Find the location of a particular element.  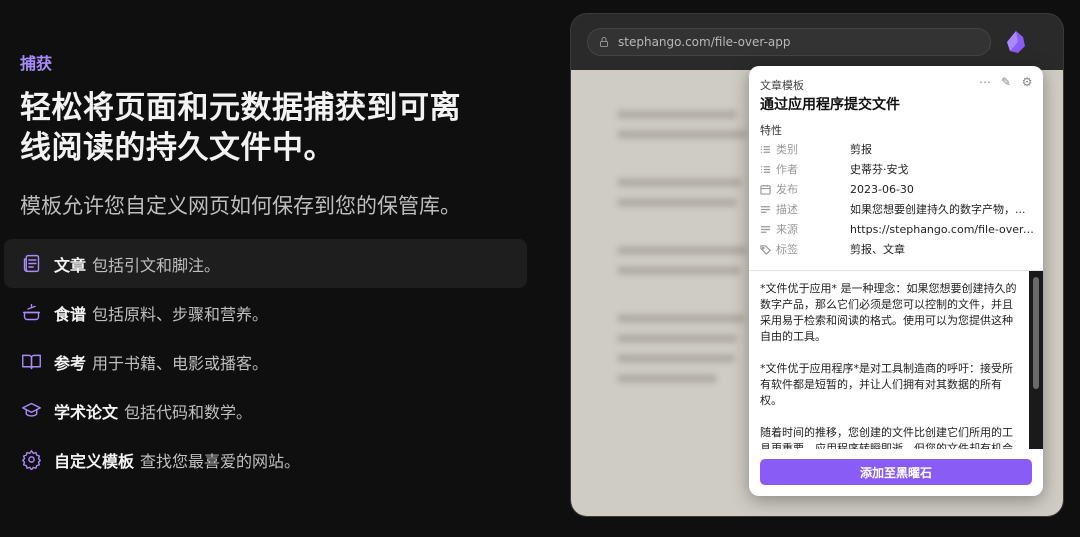

graduation-cap-icon is located at coordinates (31, 411).